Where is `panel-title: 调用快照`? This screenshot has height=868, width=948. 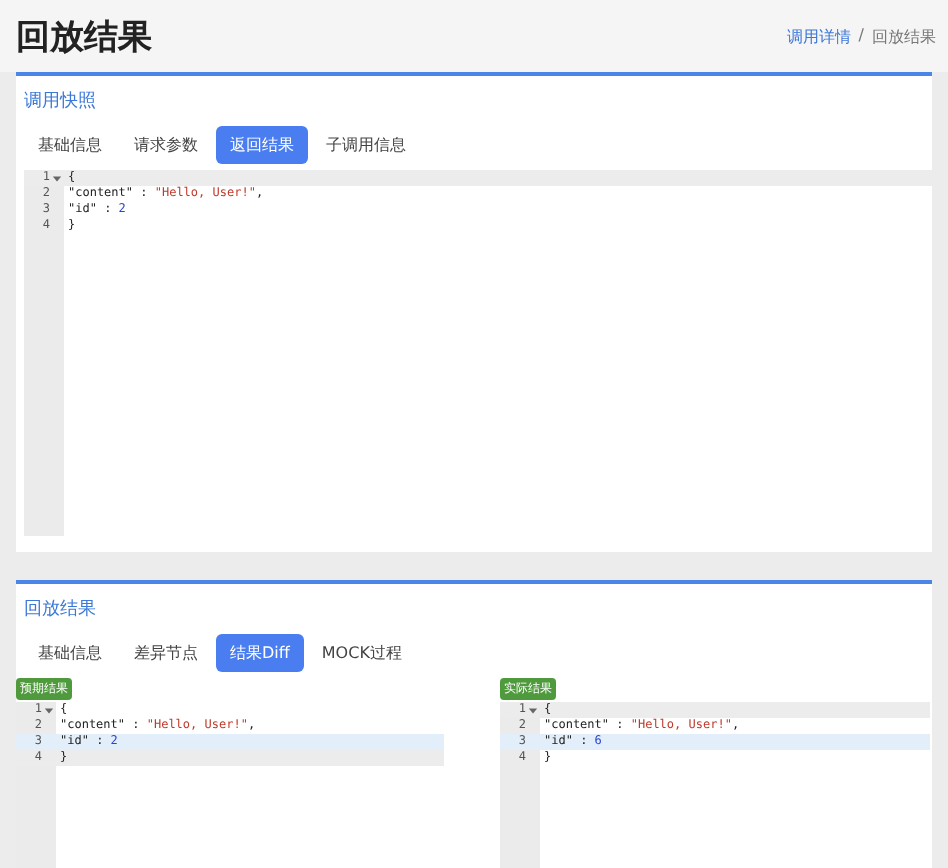 panel-title: 调用快照 is located at coordinates (60, 101).